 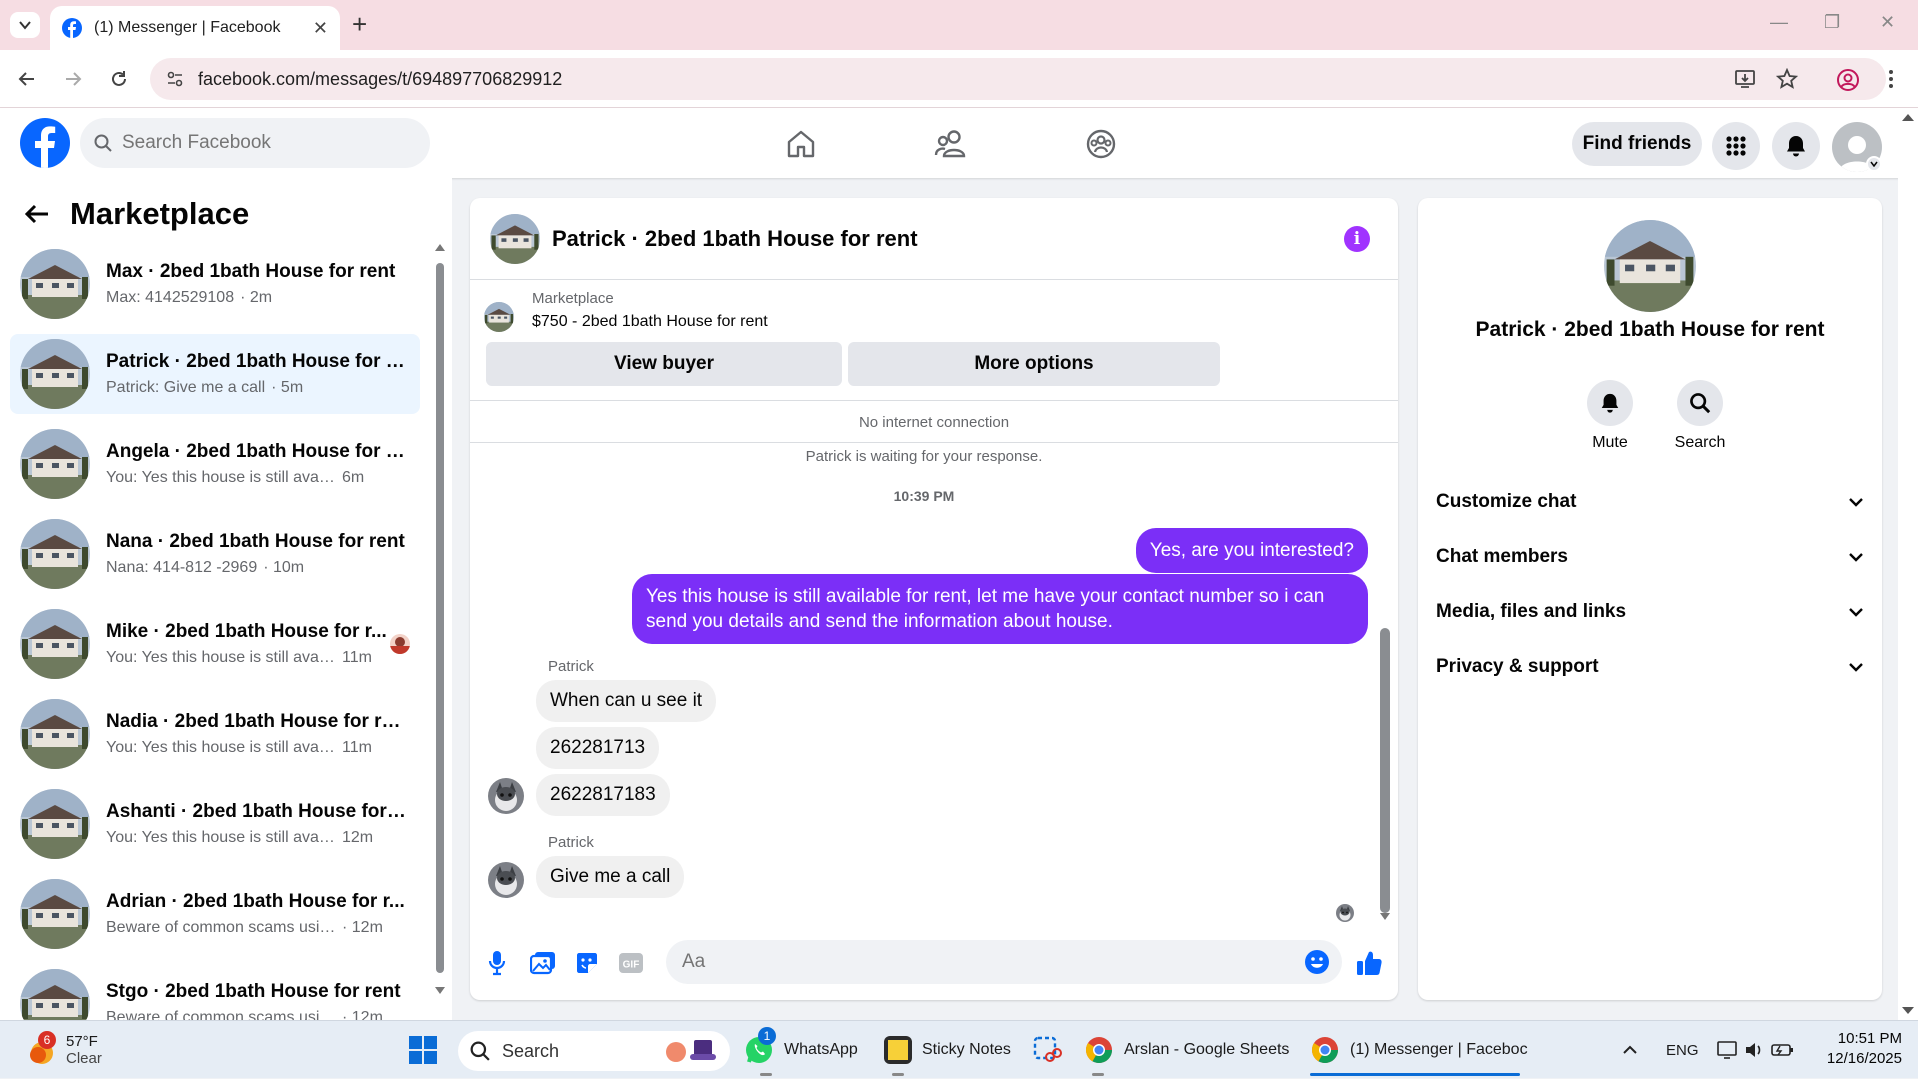 What do you see at coordinates (1874, 164) in the screenshot?
I see `account-chevron-icon` at bounding box center [1874, 164].